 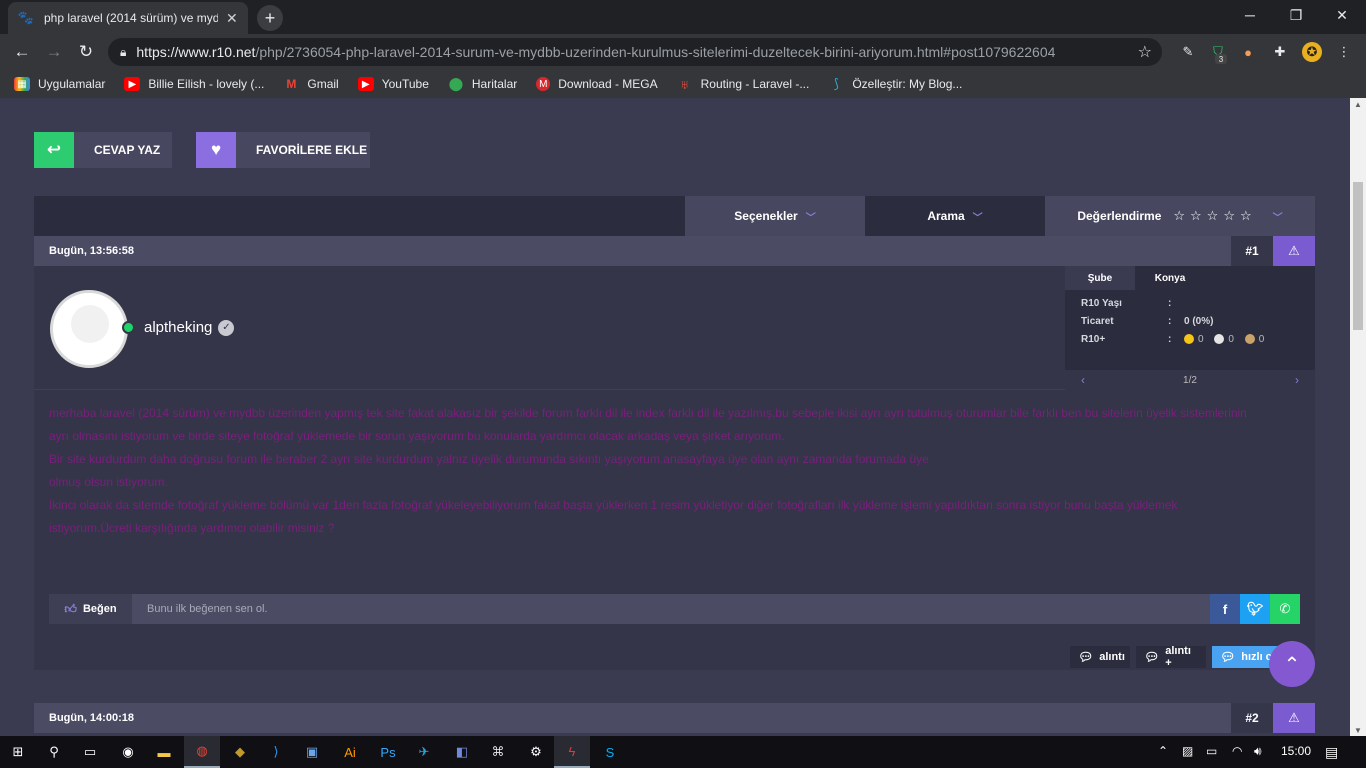 I want to click on chevron-down-icon: ﹀, so click(x=810, y=218).